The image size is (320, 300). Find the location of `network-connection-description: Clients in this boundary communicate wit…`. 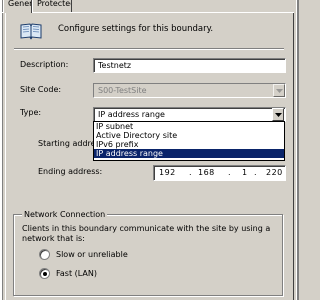

network-connection-description: Clients in this boundary communicate wit… is located at coordinates (146, 233).